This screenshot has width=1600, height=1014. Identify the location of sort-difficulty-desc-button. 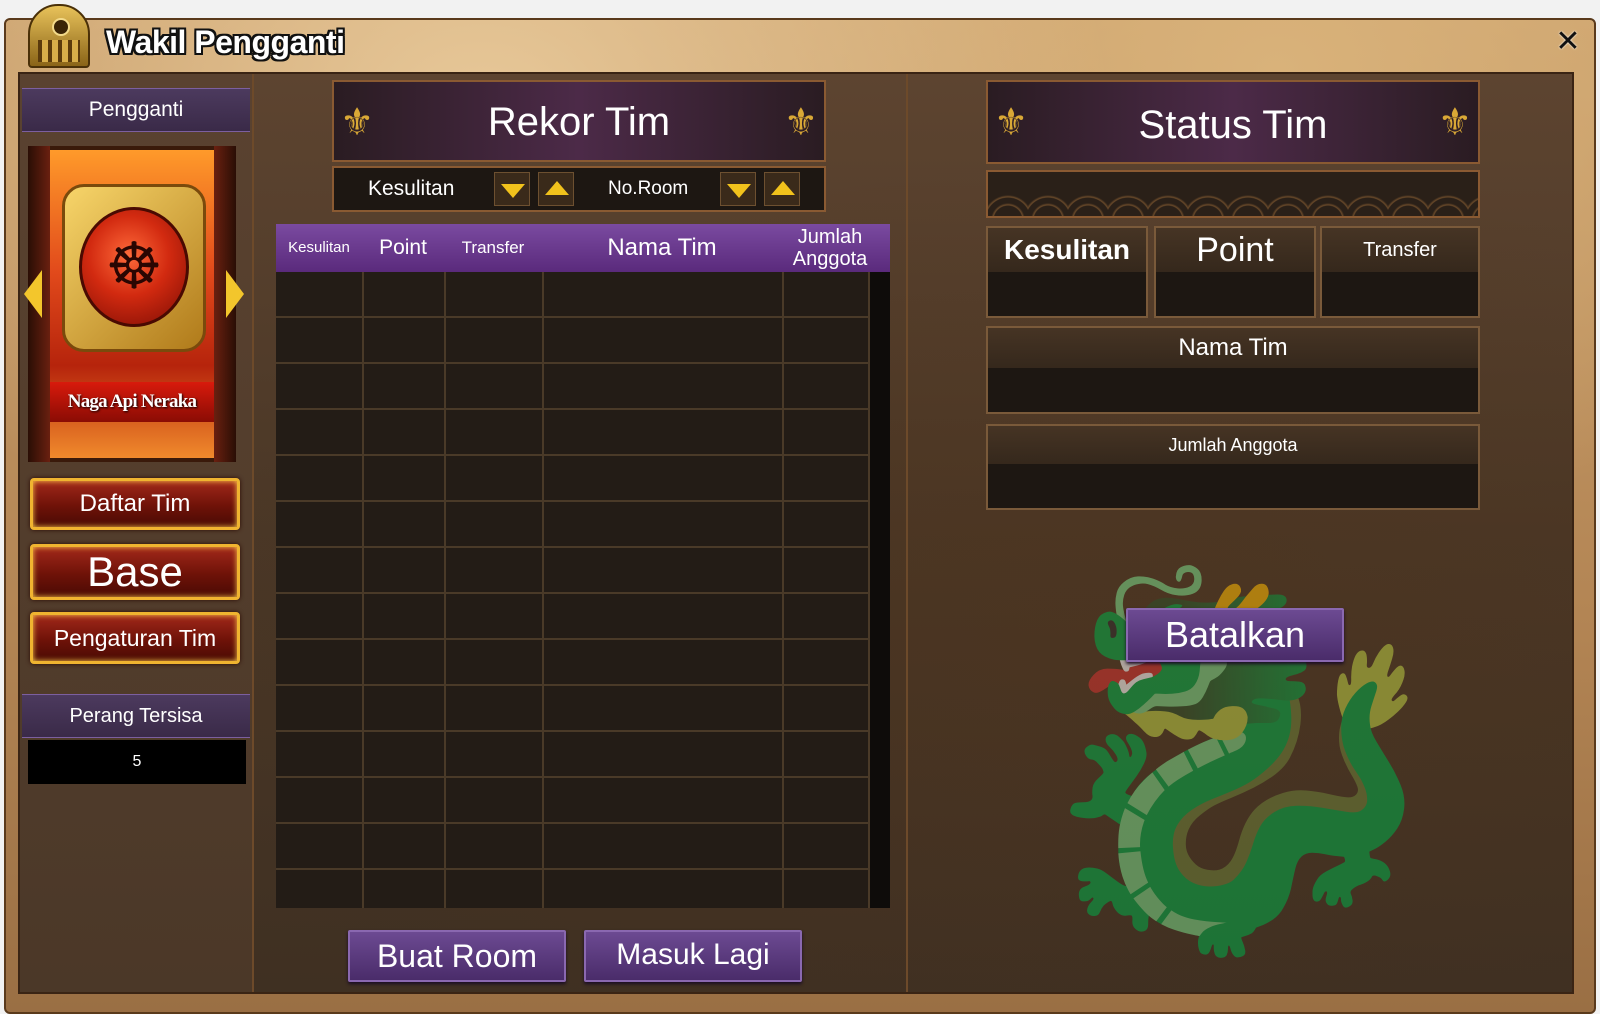
(512, 189).